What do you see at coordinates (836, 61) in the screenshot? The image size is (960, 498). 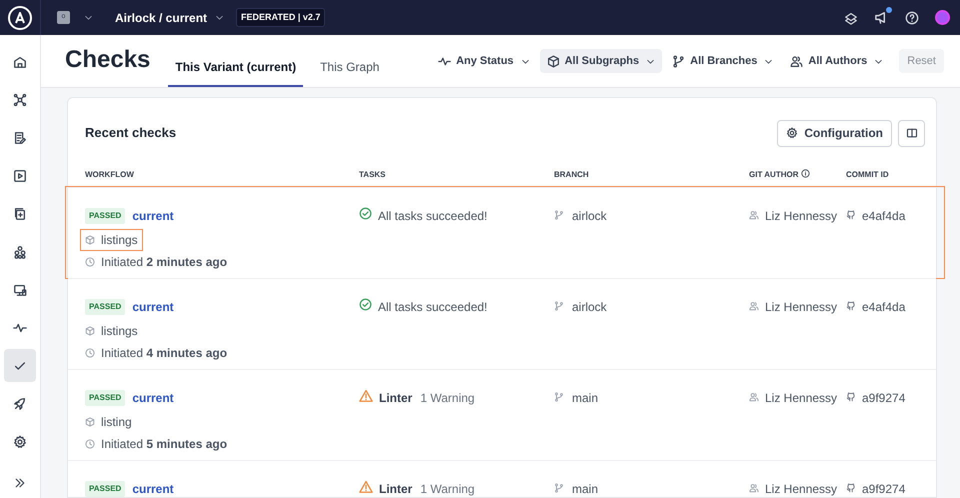 I see `filter-dropdown: All Authors` at bounding box center [836, 61].